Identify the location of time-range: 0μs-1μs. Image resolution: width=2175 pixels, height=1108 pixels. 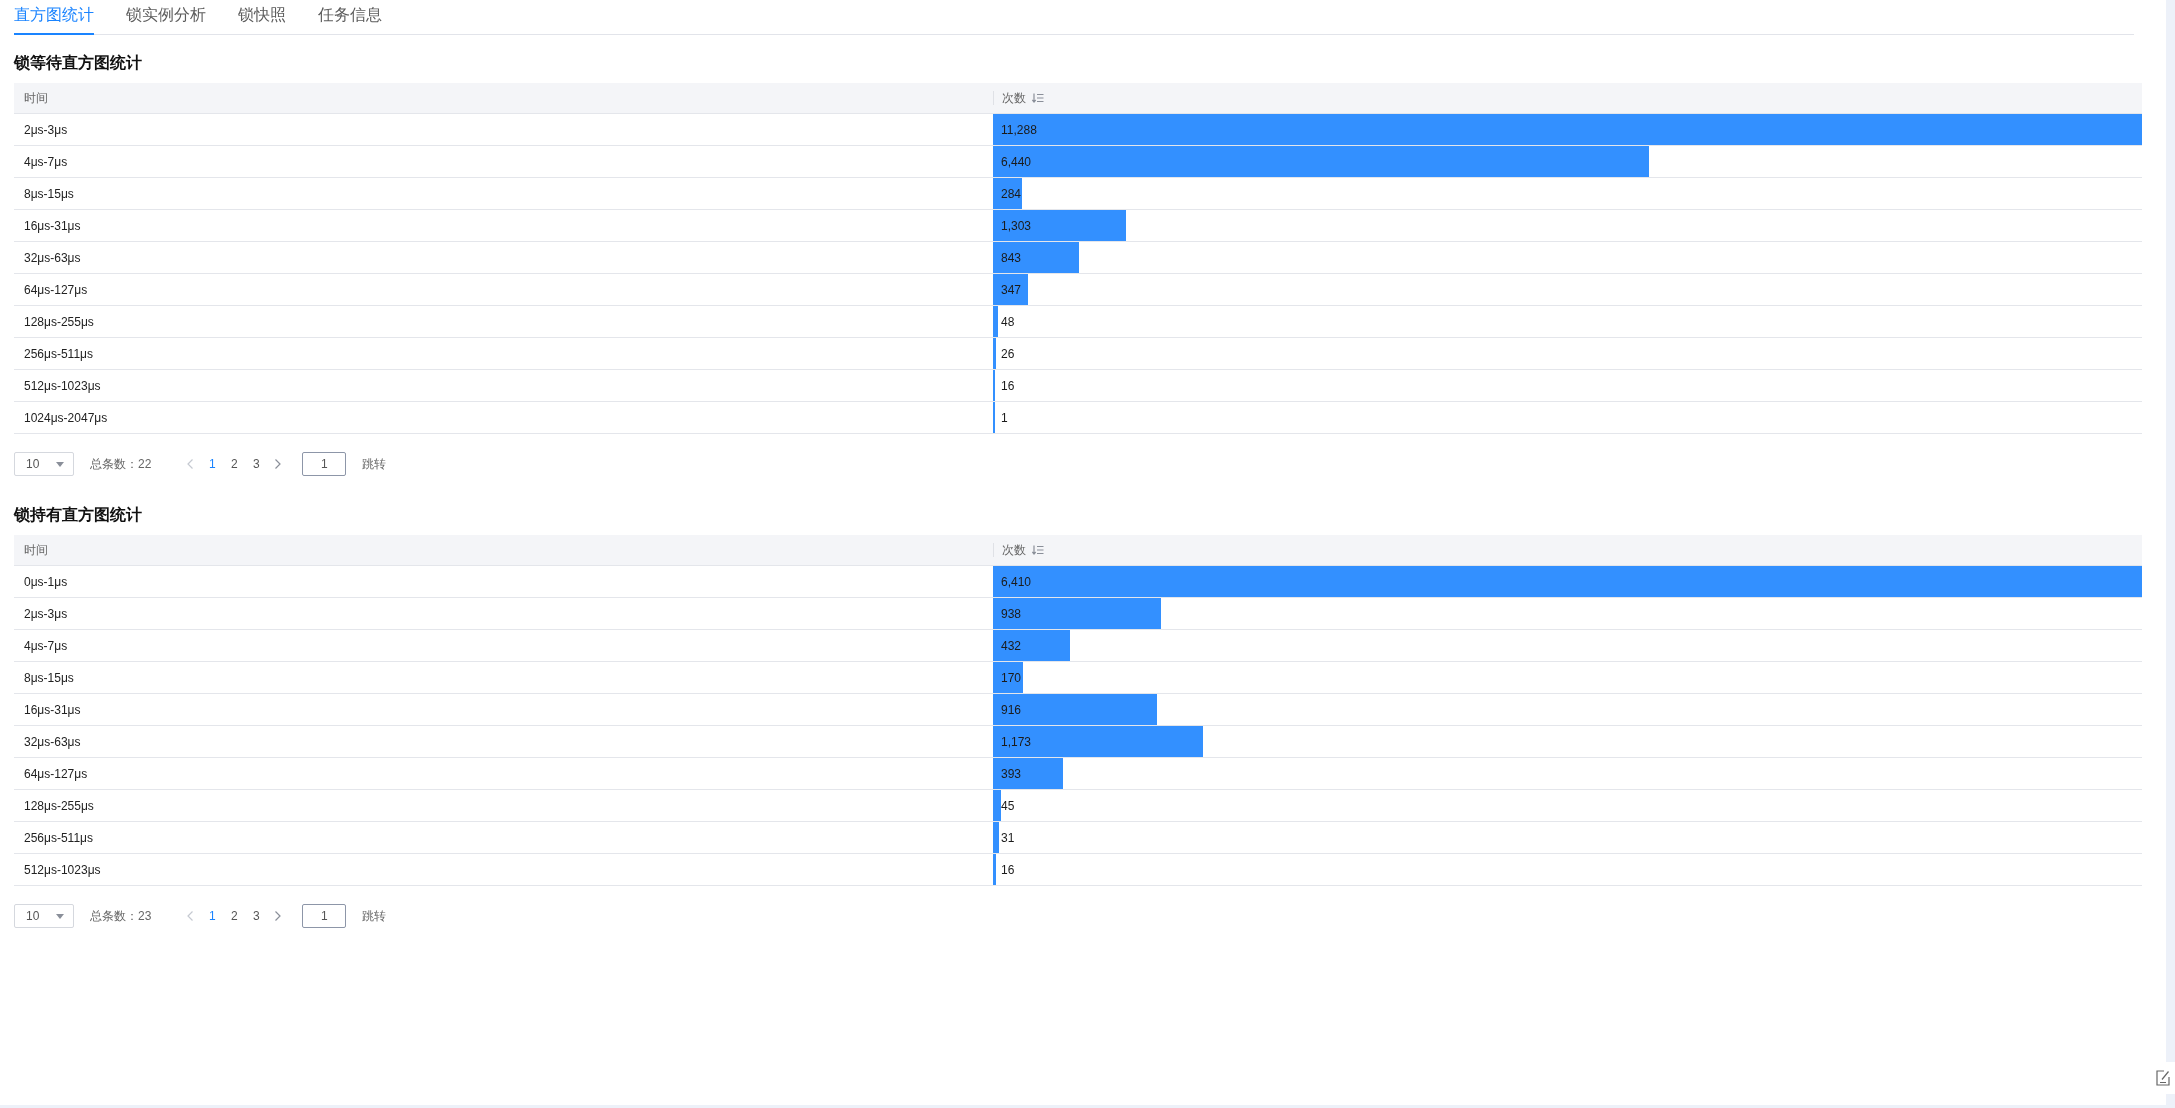
(46, 581).